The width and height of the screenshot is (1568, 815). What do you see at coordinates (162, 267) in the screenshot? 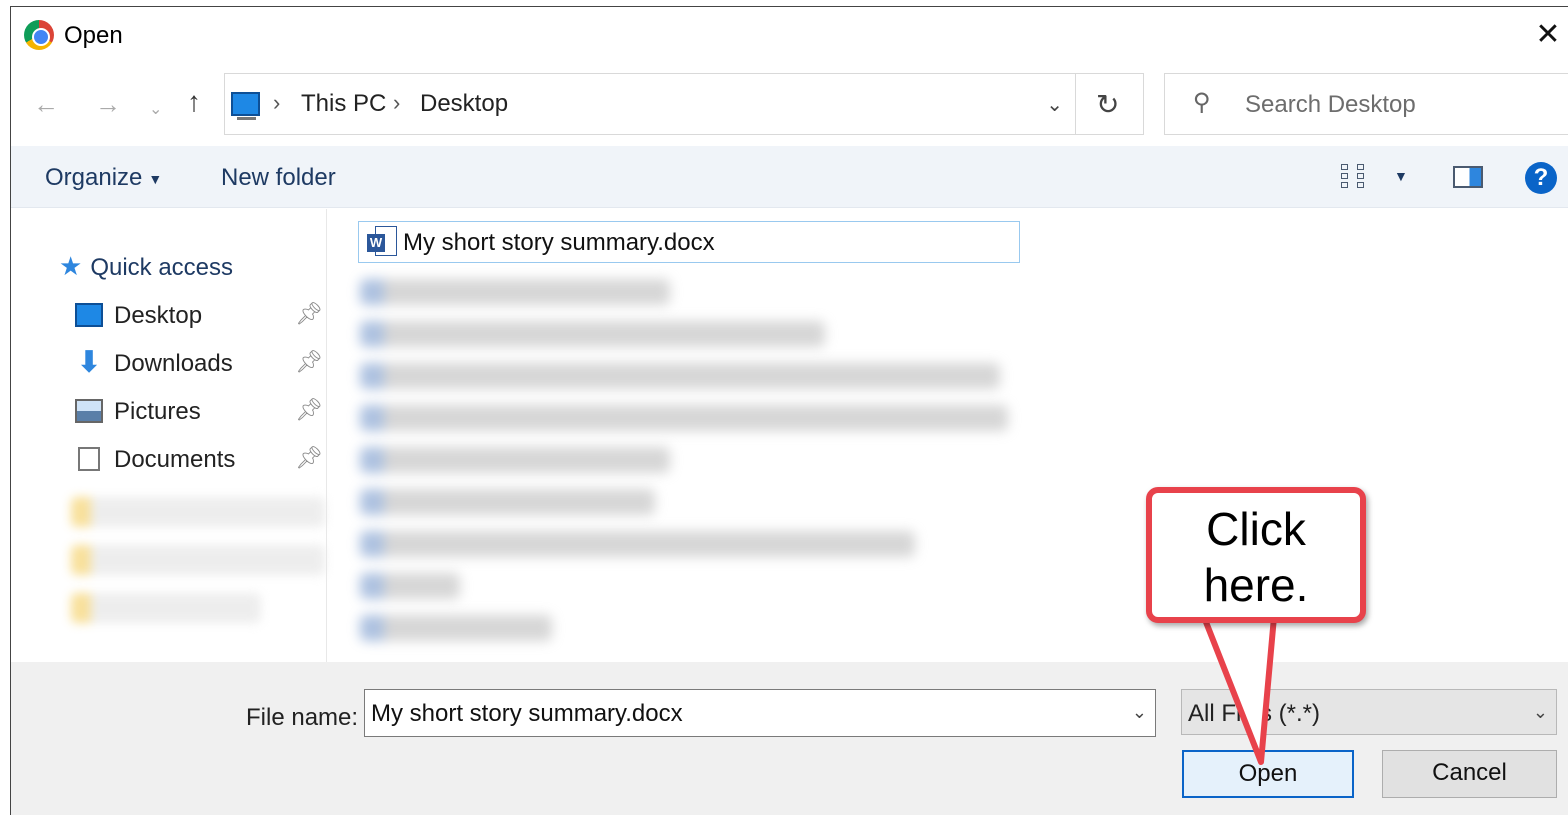
I see `quick-access-label: Quick access` at bounding box center [162, 267].